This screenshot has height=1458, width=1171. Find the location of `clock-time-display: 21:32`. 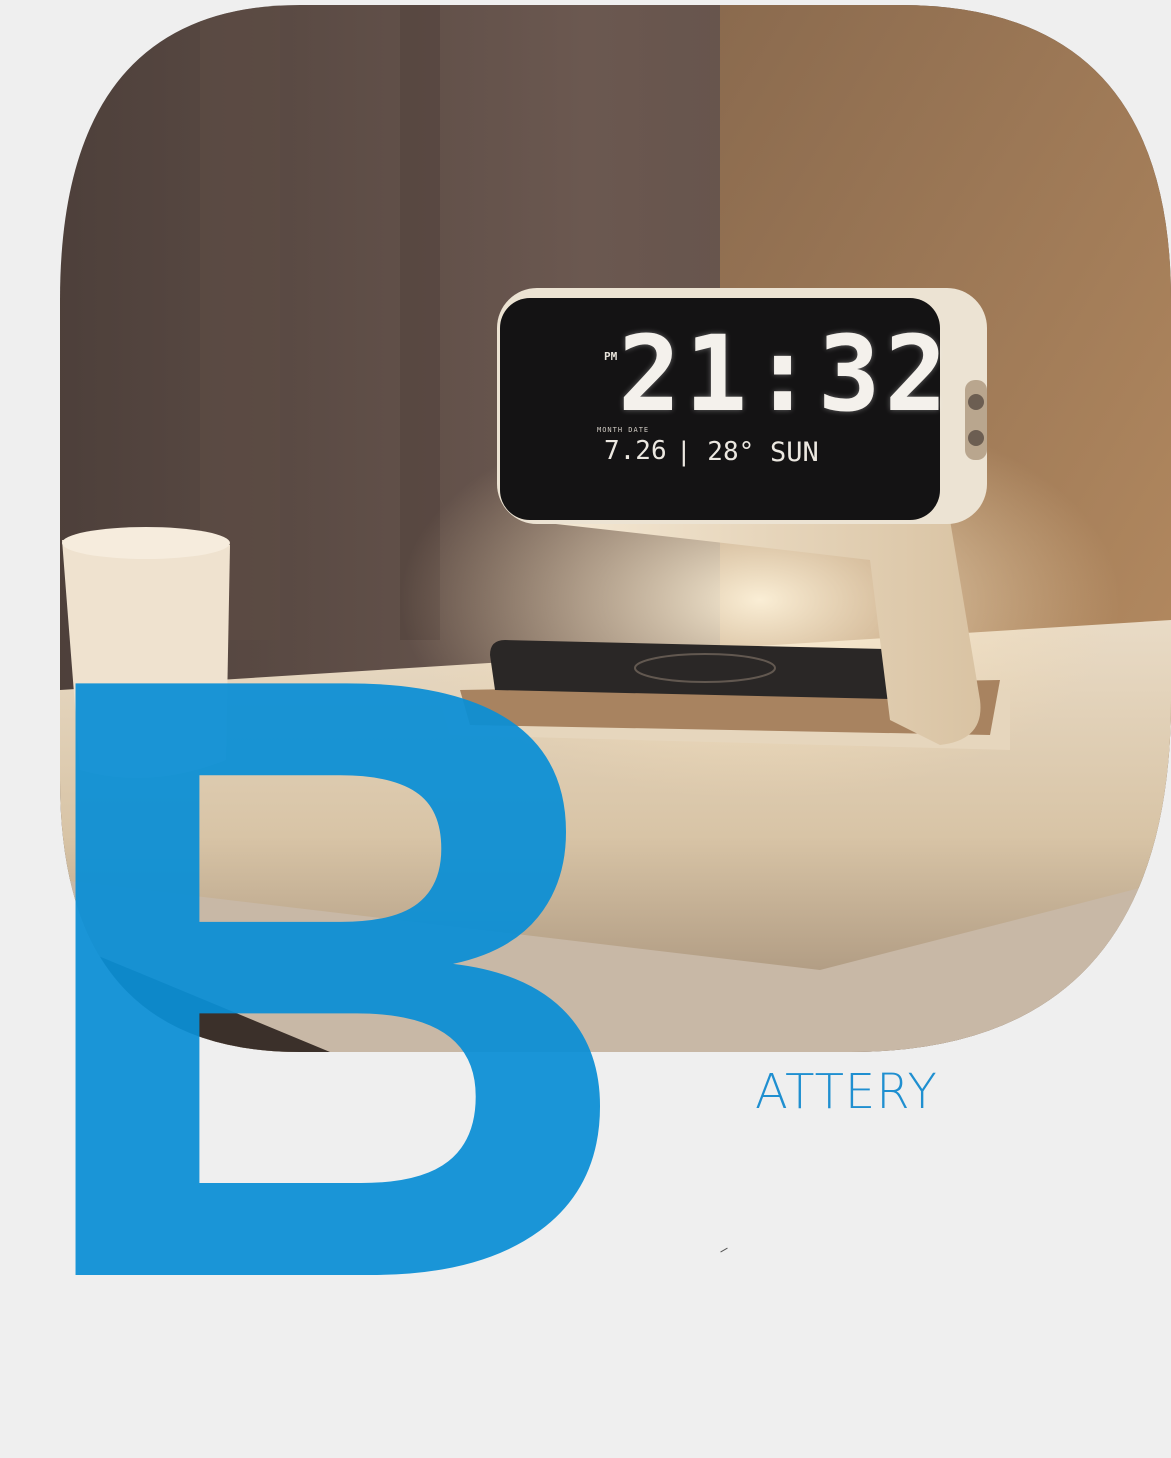

clock-time-display: 21:32 is located at coordinates (785, 374).